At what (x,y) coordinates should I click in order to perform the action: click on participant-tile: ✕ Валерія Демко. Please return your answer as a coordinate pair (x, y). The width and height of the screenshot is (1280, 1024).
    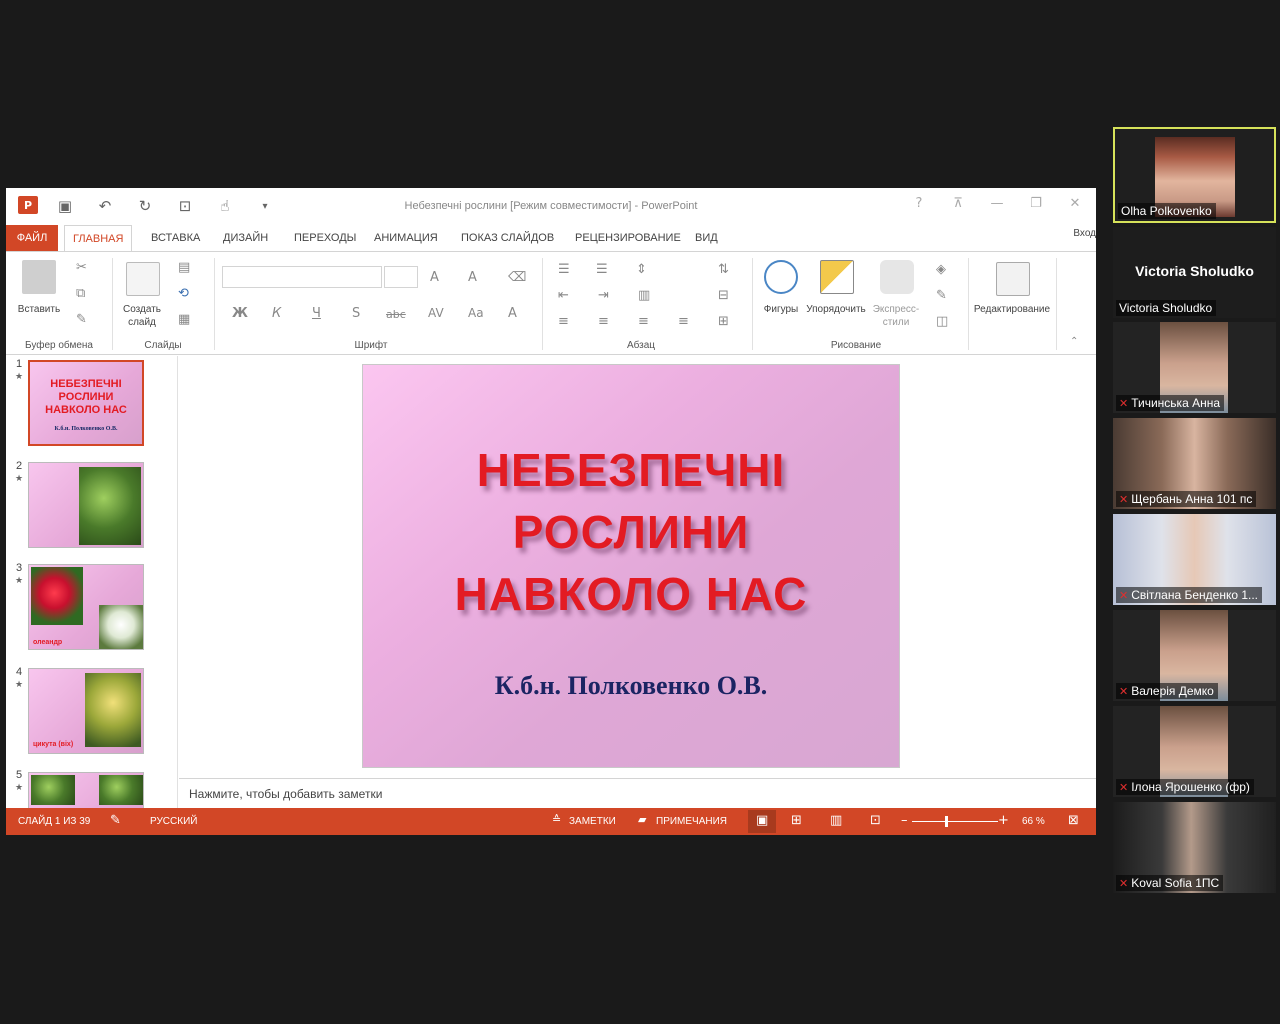
    Looking at the image, I should click on (1194, 655).